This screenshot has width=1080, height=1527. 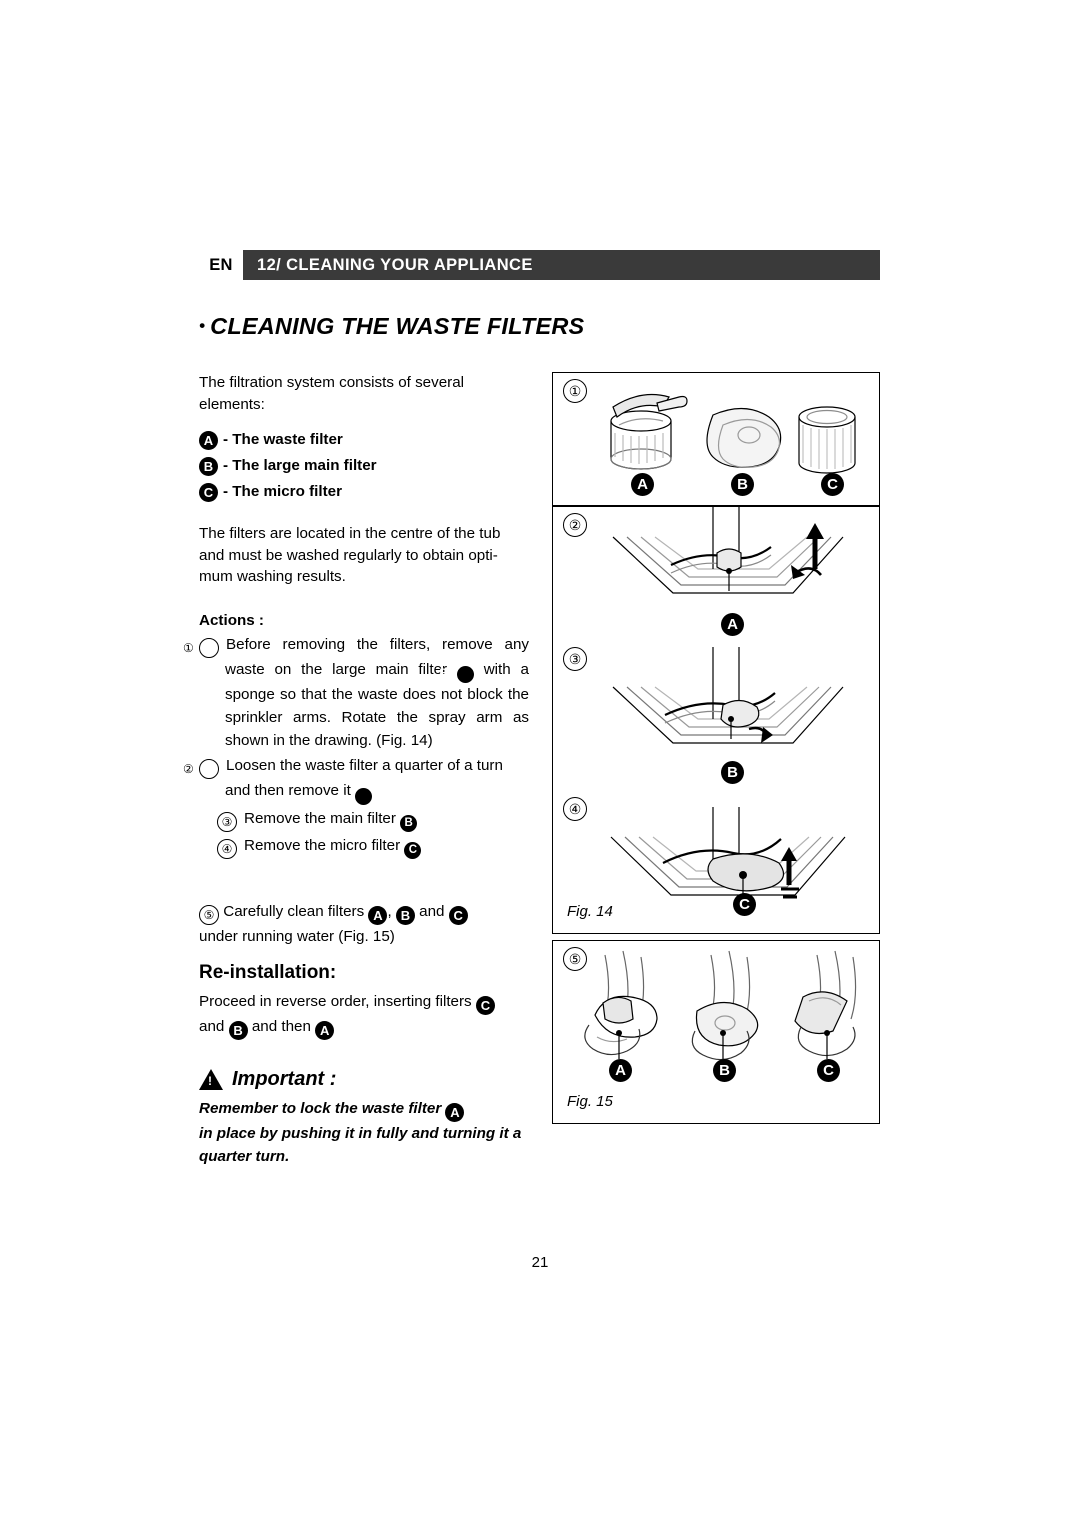 I want to click on figure-15-label-a: A, so click(x=620, y=1069).